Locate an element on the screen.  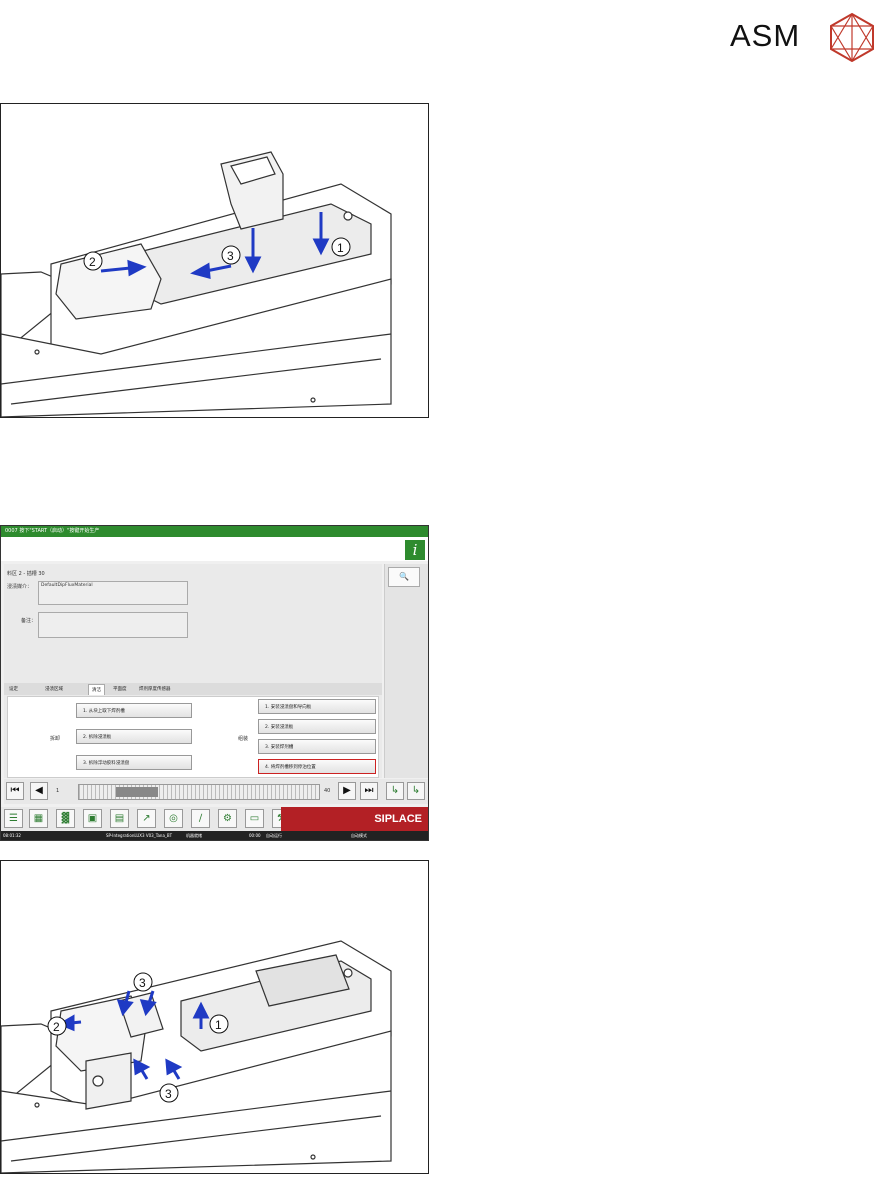
prev-page-icon: ◀ is located at coordinates (39, 791).